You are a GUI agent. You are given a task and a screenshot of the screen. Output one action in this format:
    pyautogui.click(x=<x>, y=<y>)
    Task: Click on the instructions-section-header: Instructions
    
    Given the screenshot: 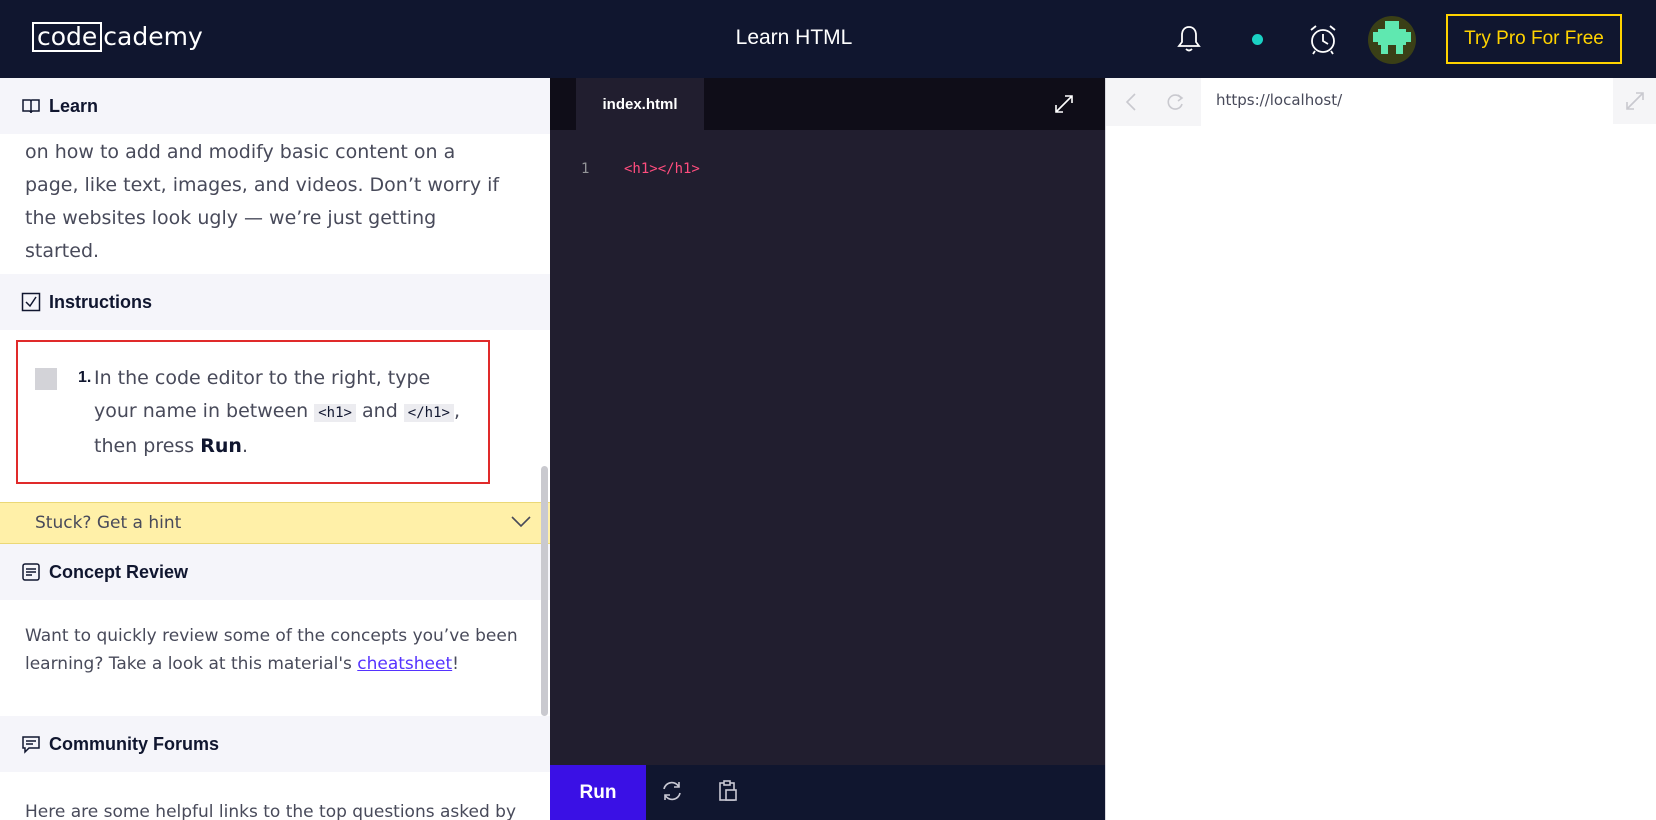 What is the action you would take?
    pyautogui.click(x=275, y=302)
    